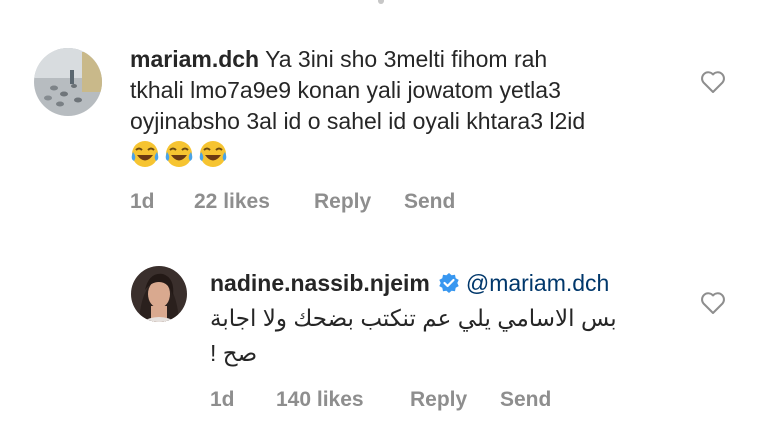 Image resolution: width=768 pixels, height=441 pixels. What do you see at coordinates (194, 59) in the screenshot?
I see `comment-username: mariam.dch` at bounding box center [194, 59].